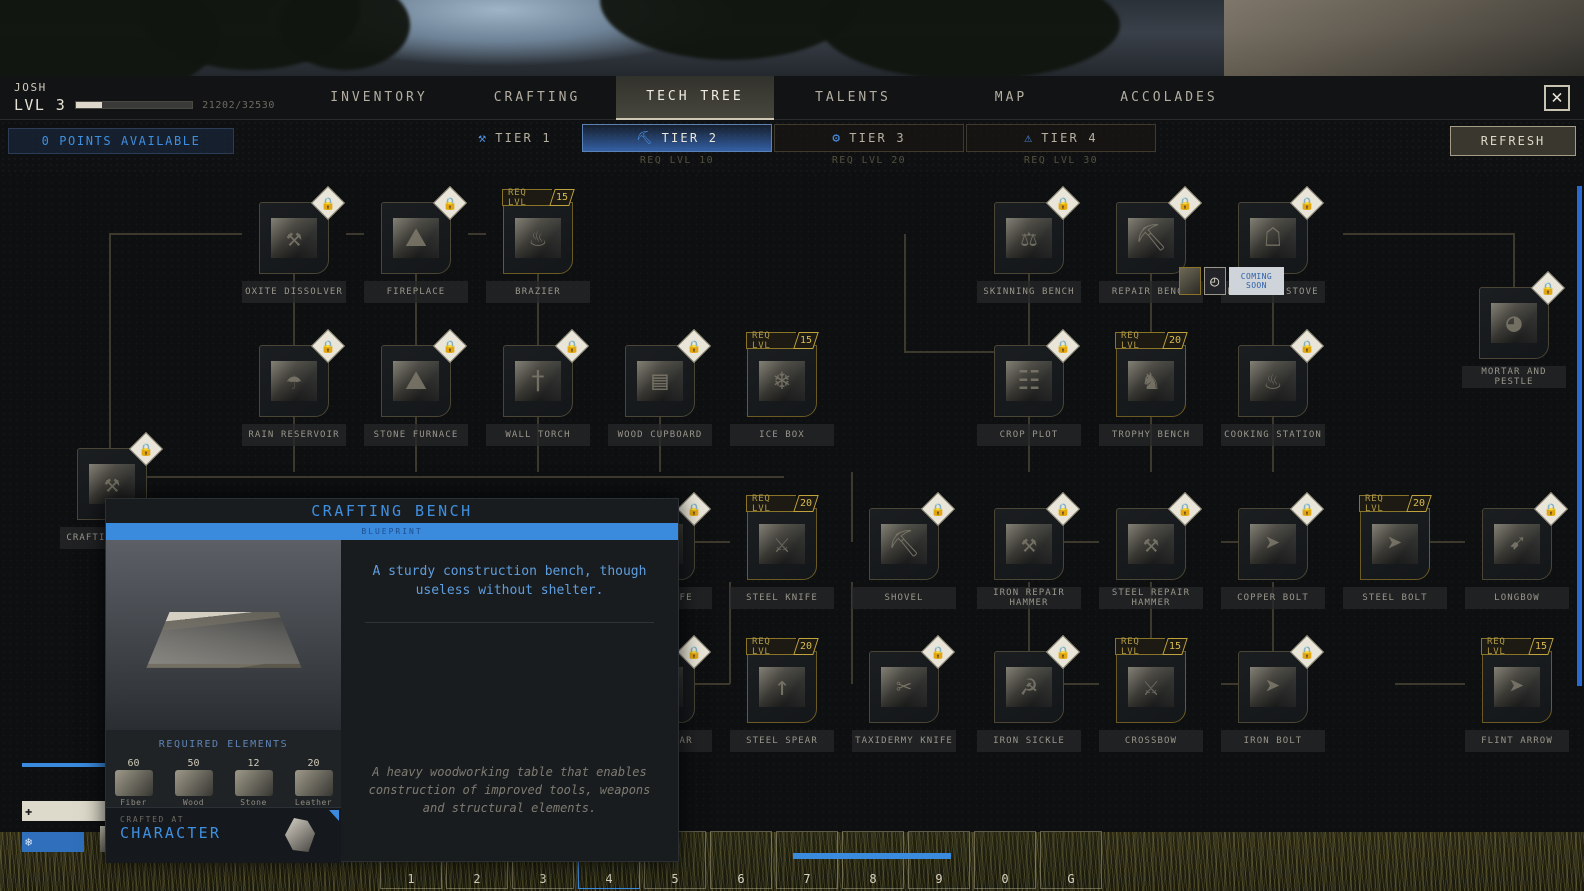 This screenshot has height=891, width=1584. I want to click on tab-talents: TALENTS, so click(853, 98).